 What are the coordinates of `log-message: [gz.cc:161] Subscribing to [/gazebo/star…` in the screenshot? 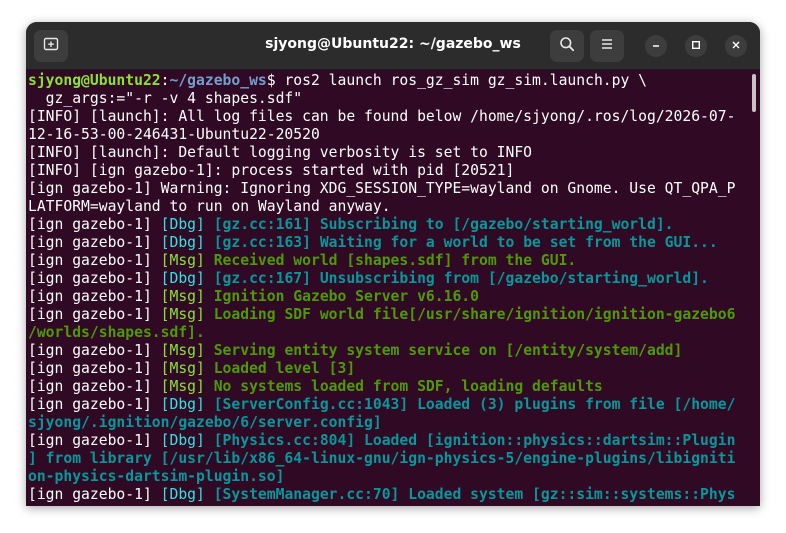 It's located at (439, 224).